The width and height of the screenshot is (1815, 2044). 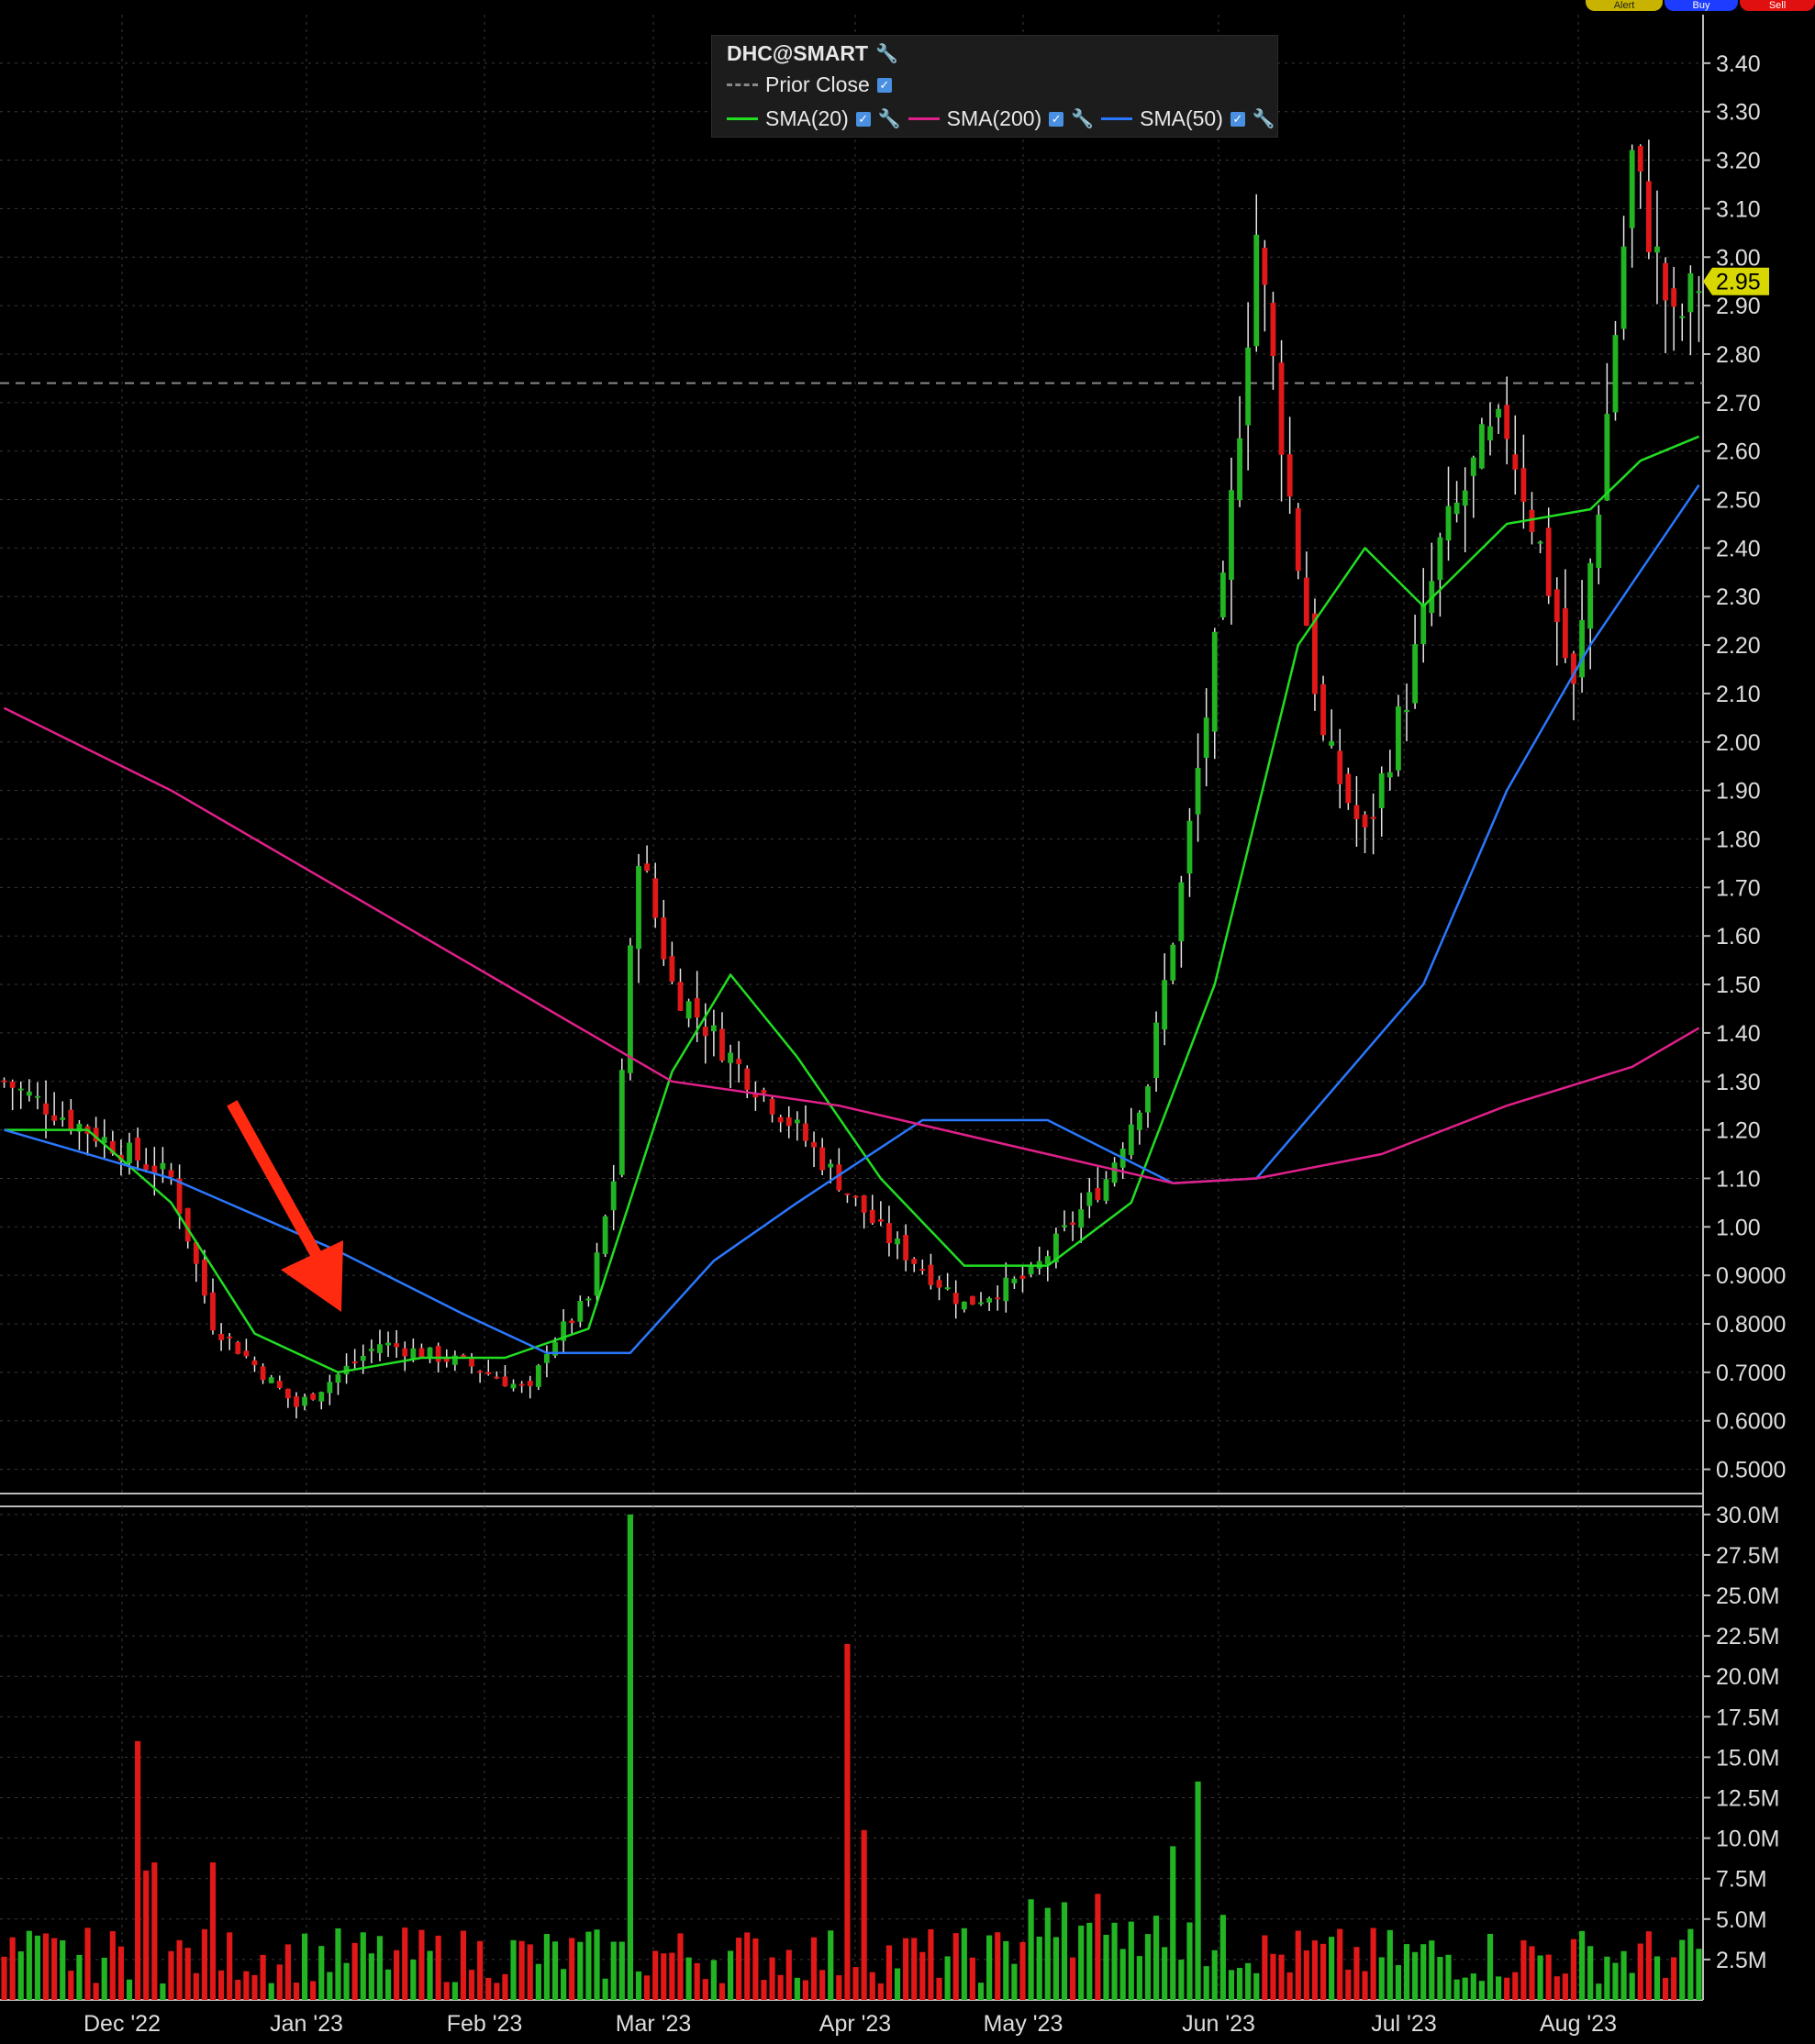 I want to click on volume-tick-label: 15.0M, so click(x=1747, y=1758).